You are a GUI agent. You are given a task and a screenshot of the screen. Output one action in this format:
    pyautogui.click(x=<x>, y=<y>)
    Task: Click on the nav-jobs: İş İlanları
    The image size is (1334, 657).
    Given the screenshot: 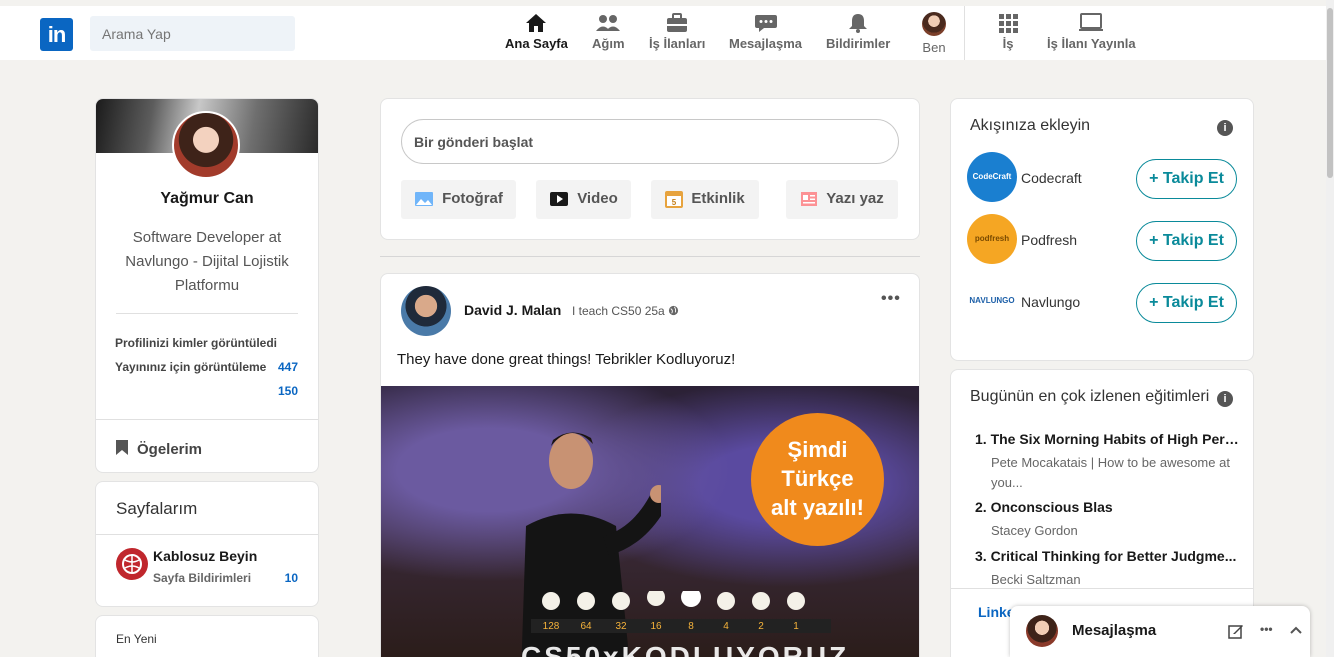 What is the action you would take?
    pyautogui.click(x=677, y=31)
    